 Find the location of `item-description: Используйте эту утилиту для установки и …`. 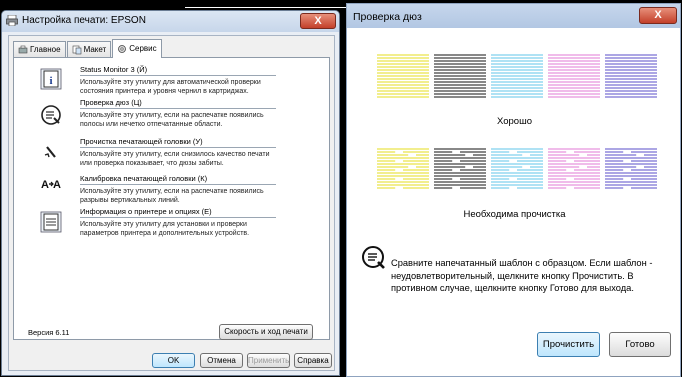

item-description: Используйте эту утилиту для установки и … is located at coordinates (165, 229).